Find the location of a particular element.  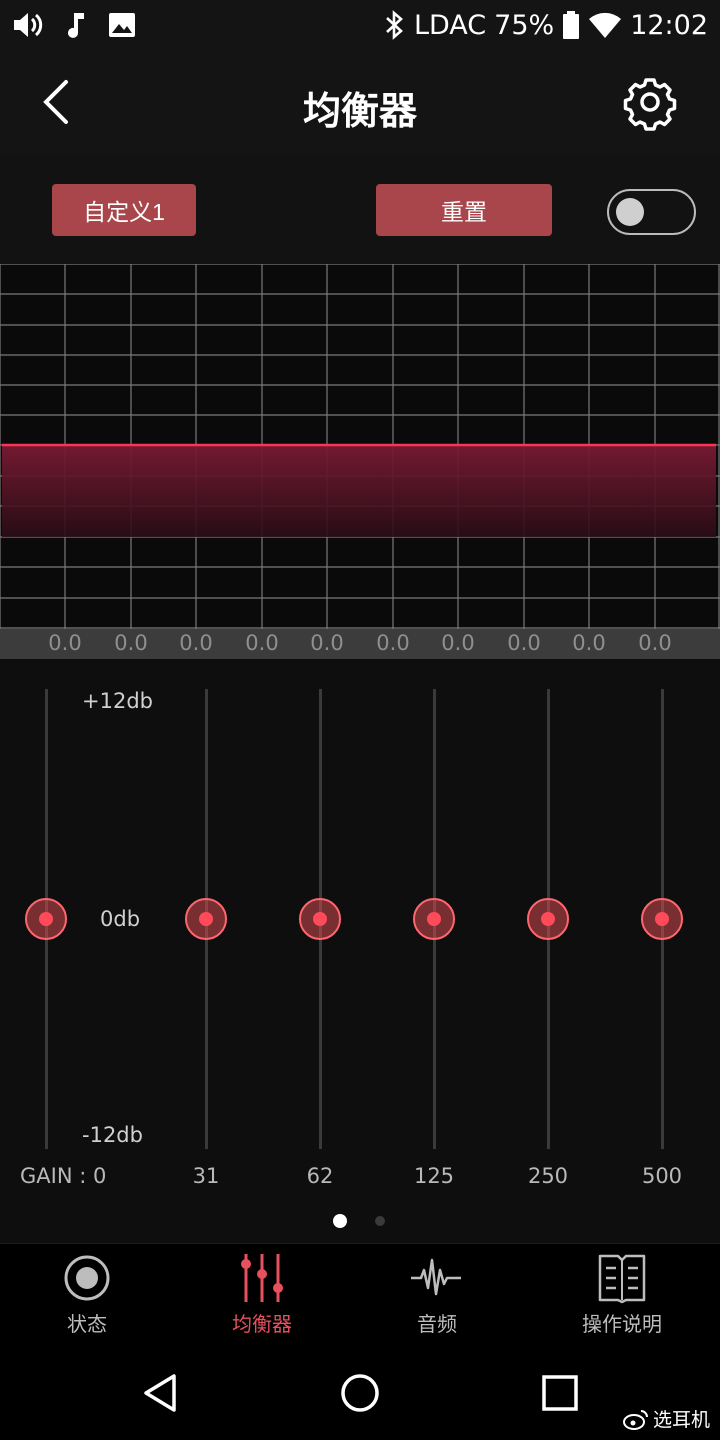

nav-label-status: 状态 is located at coordinates (87, 1324).